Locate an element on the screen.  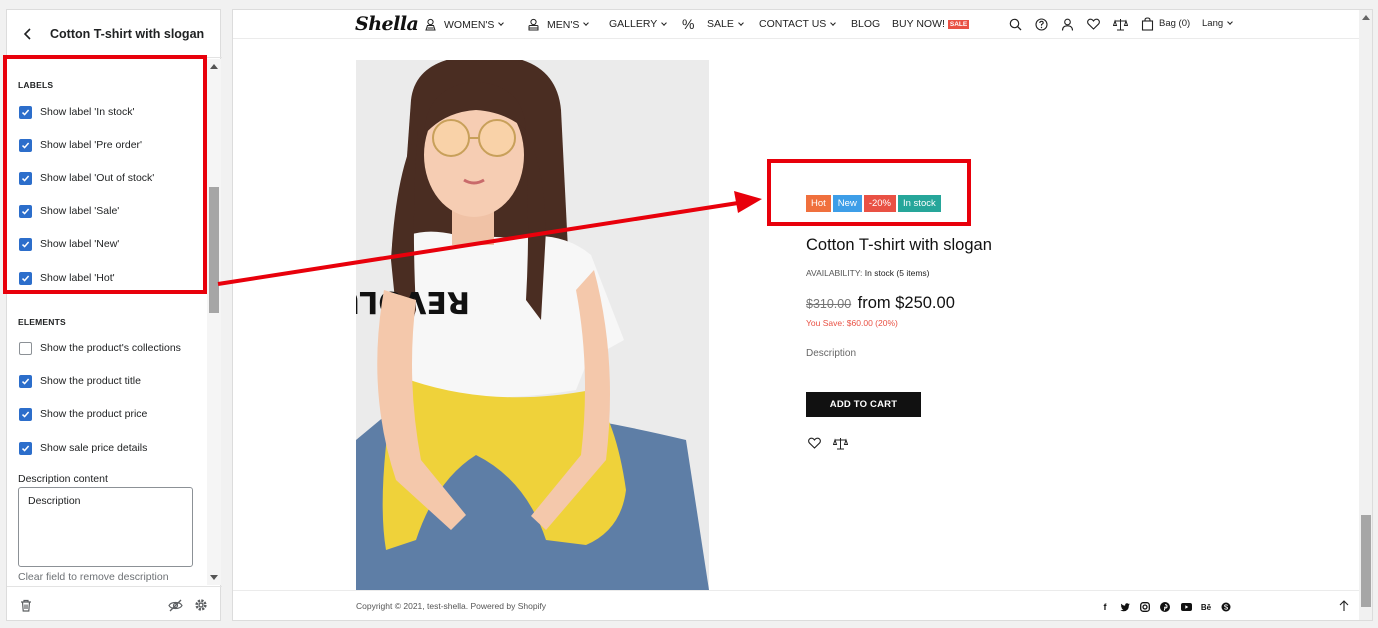
compare-icon is located at coordinates (1120, 24).